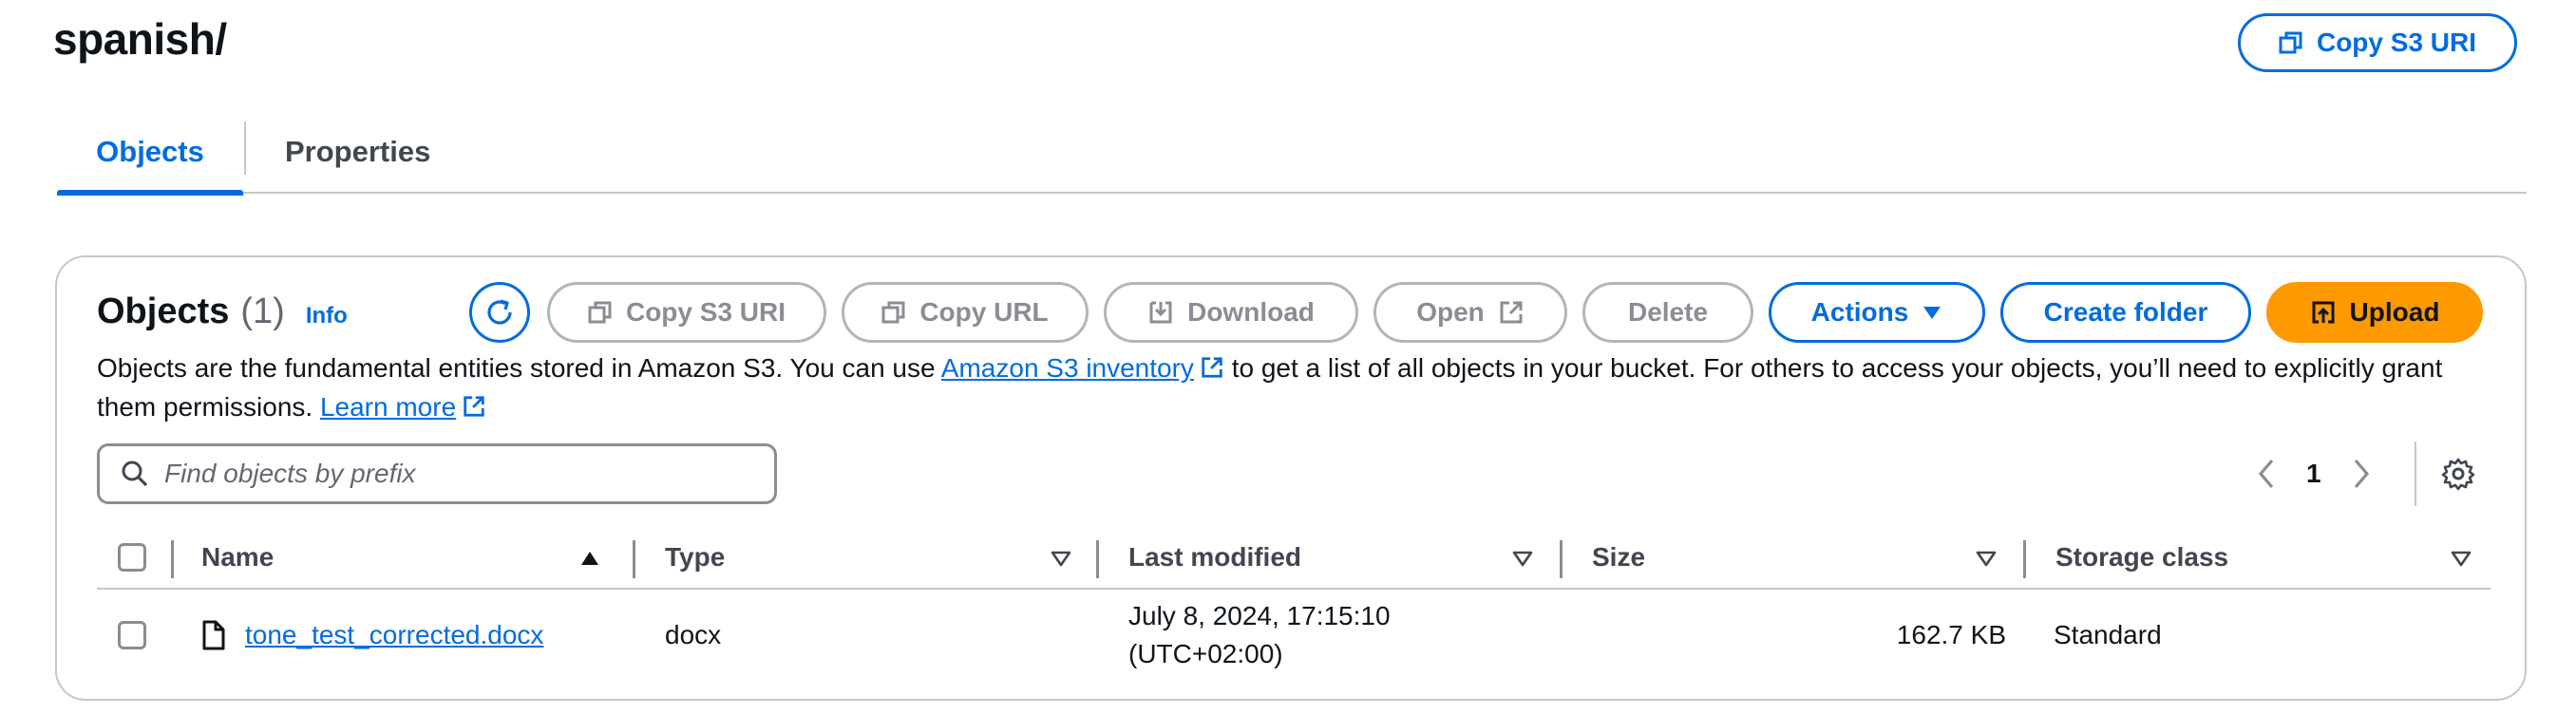  I want to click on last-modified-timezone: (UTC+02:00), so click(1205, 654).